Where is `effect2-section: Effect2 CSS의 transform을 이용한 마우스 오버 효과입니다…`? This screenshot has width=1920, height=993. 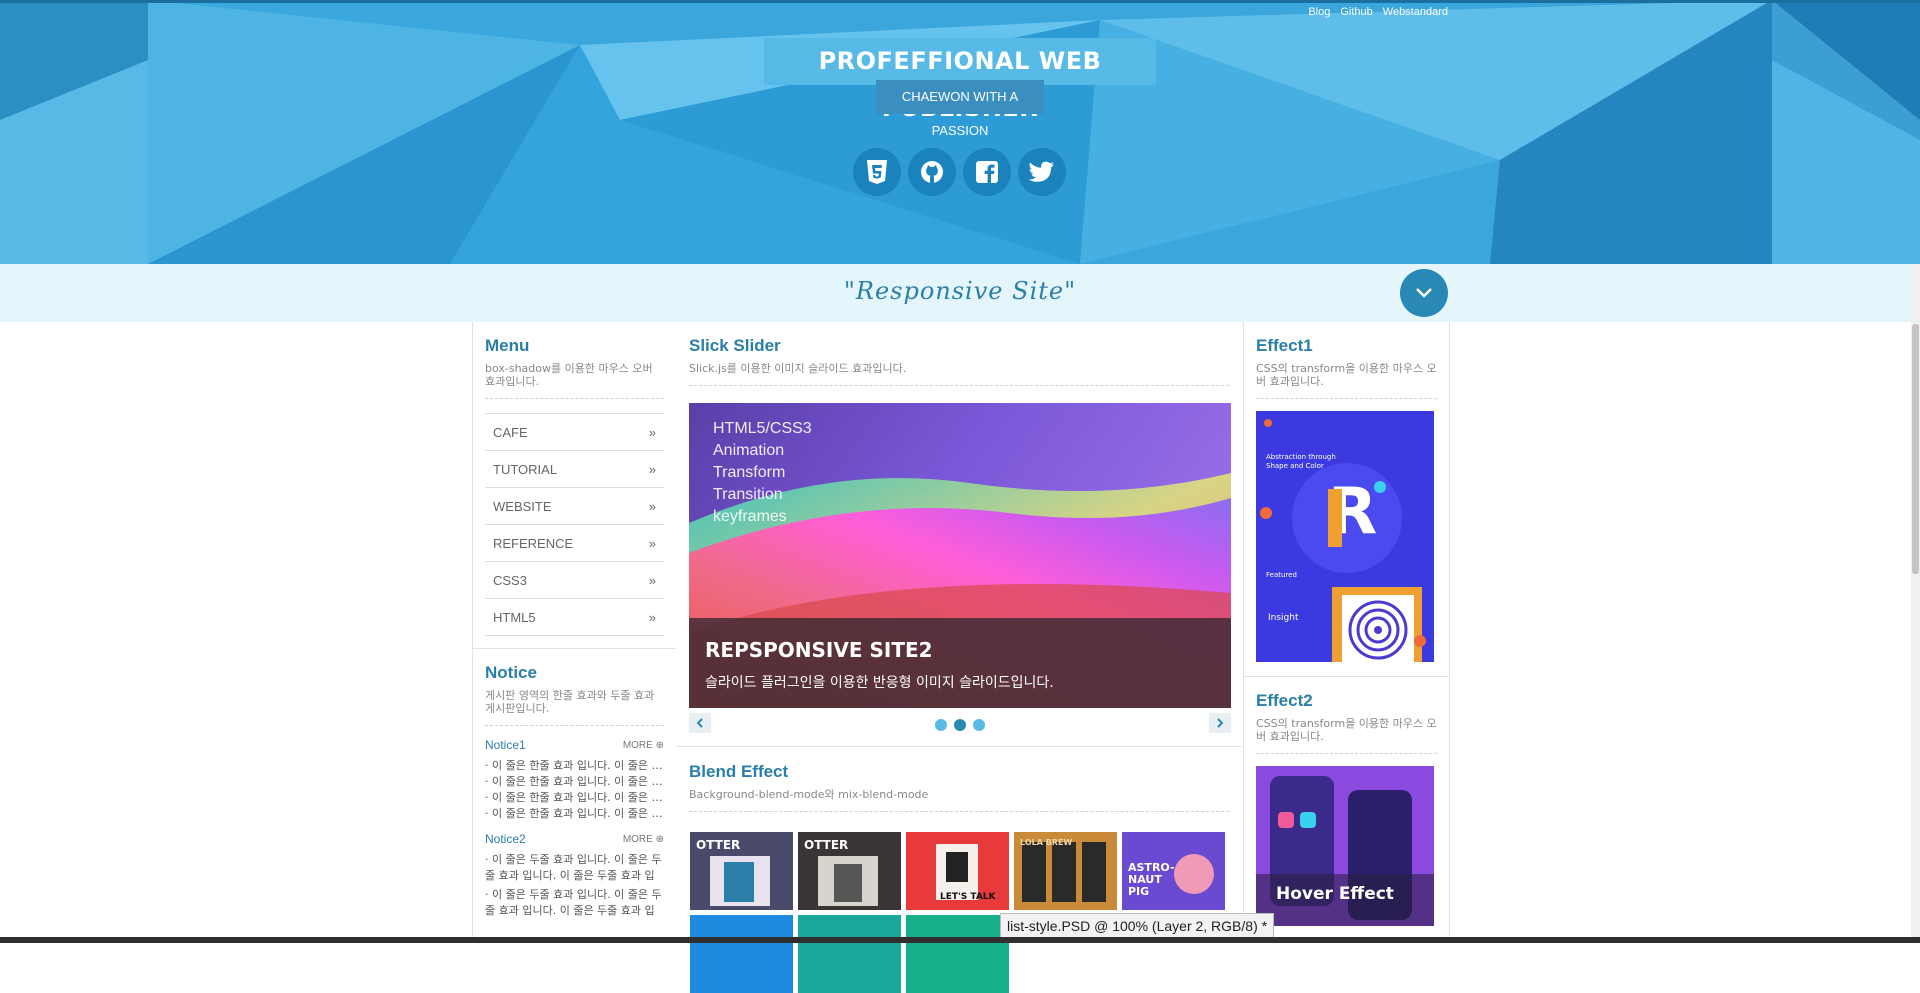
effect2-section: Effect2 CSS의 transform을 이용한 마우스 오버 효과입니다… is located at coordinates (1346, 801).